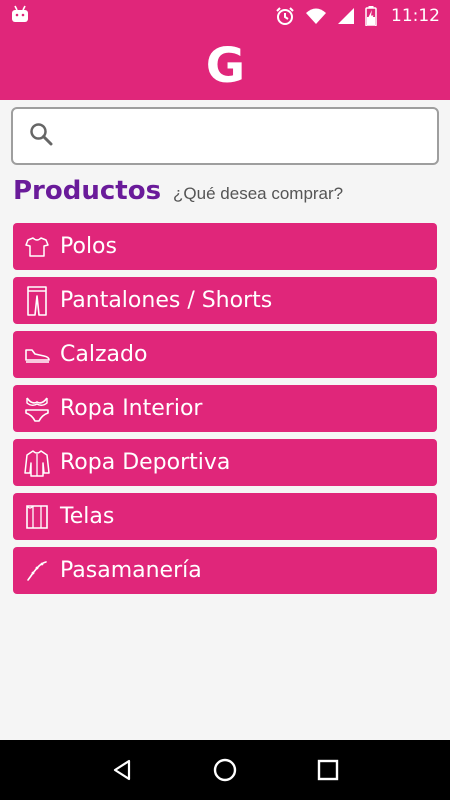  Describe the element at coordinates (37, 409) in the screenshot. I see `underwear-icon` at that location.